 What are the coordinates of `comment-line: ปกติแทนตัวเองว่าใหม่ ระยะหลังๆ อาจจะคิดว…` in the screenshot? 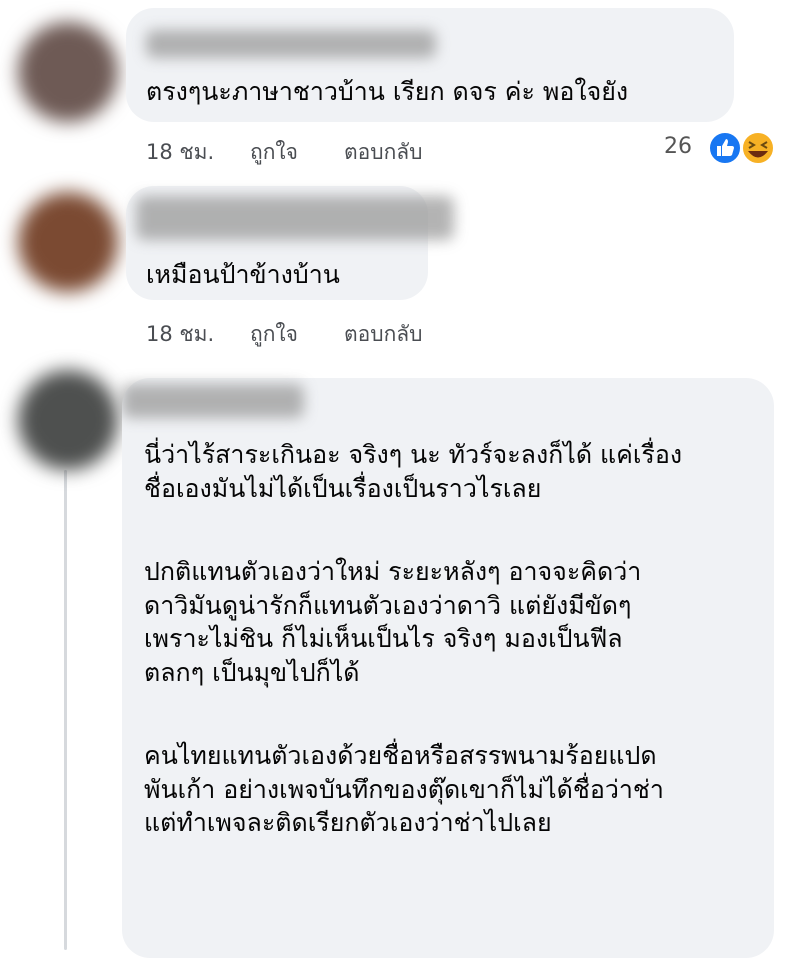 It's located at (393, 571).